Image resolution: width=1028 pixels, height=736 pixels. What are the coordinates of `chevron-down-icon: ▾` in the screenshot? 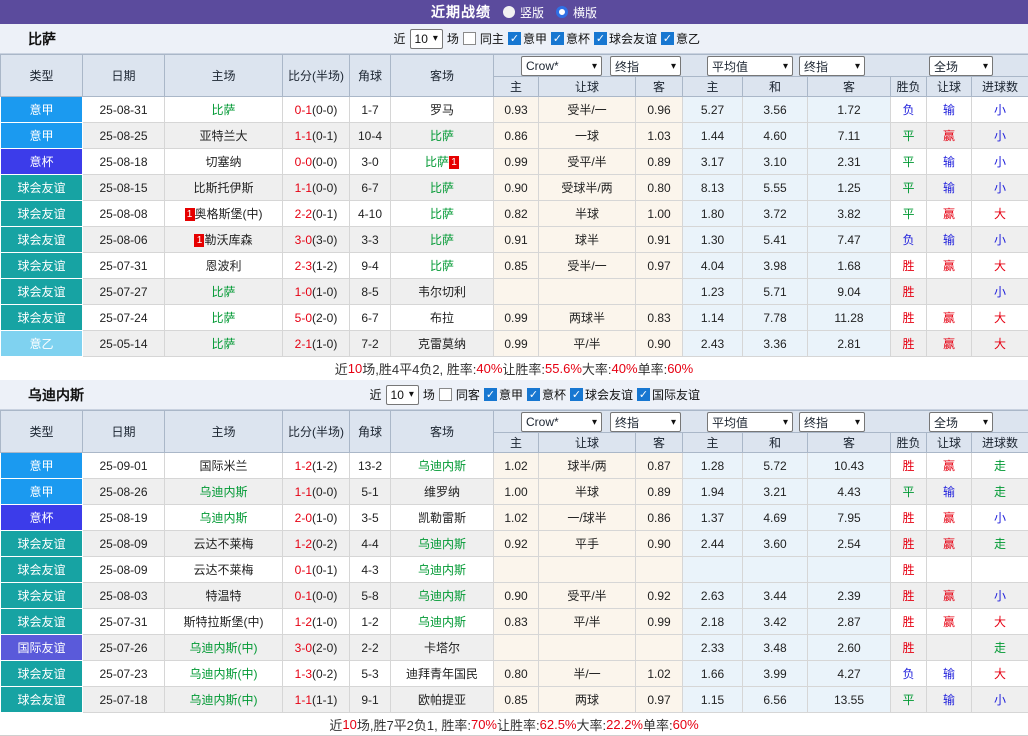 It's located at (435, 38).